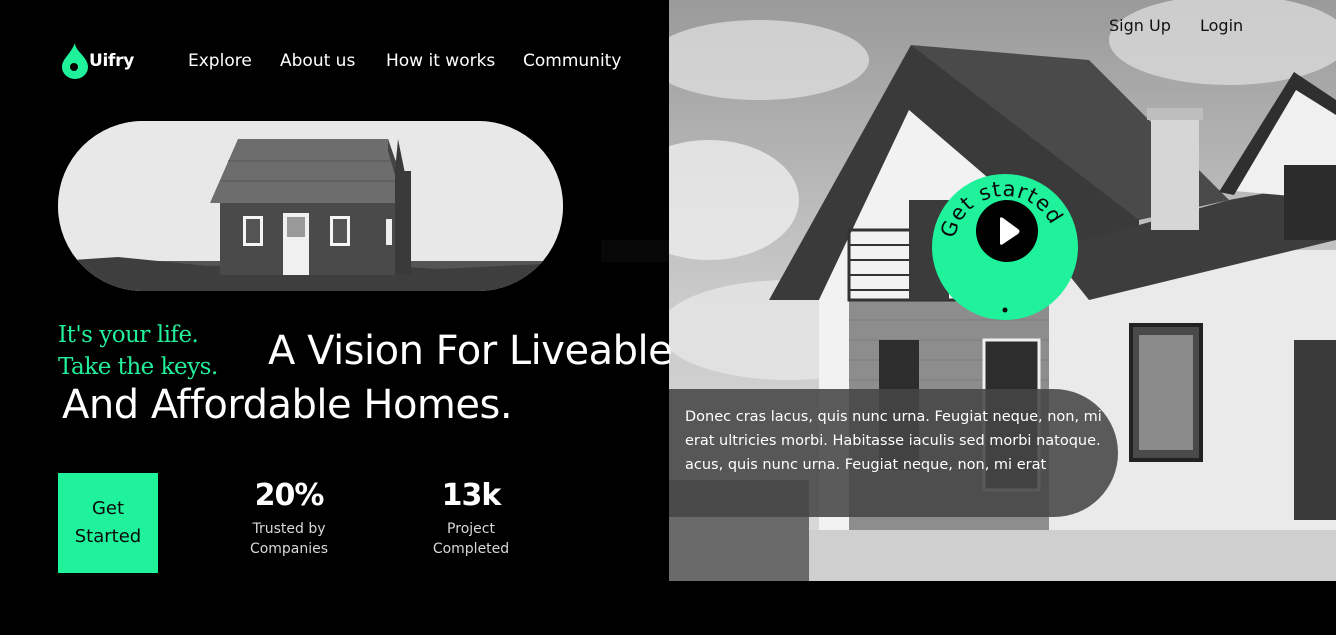  What do you see at coordinates (317, 61) in the screenshot?
I see `nav-about-us: About us` at bounding box center [317, 61].